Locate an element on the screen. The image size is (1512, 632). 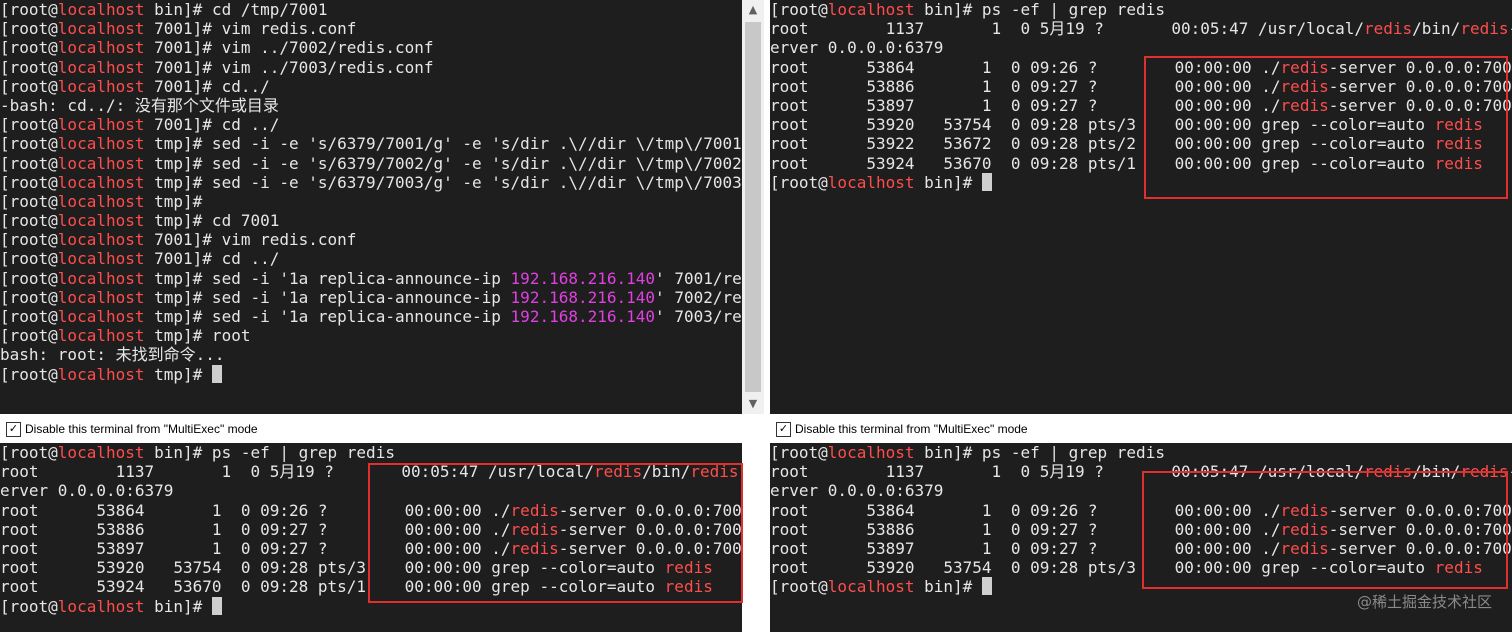
line-text: ' 7003/re is located at coordinates (698, 316).